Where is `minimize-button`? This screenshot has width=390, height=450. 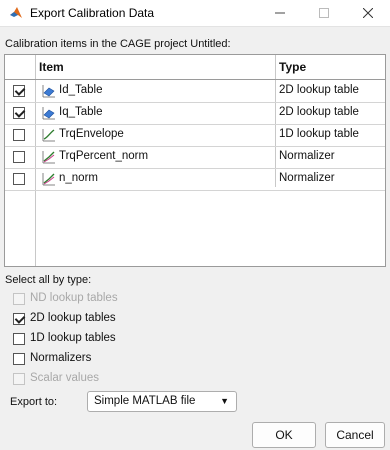
minimize-button is located at coordinates (280, 13).